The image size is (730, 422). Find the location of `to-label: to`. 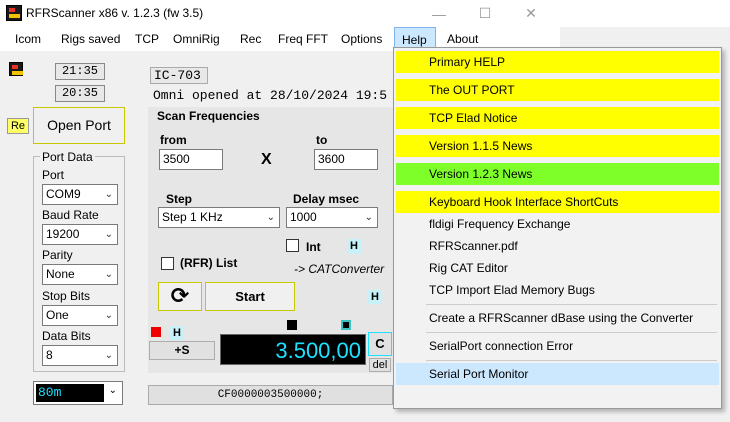

to-label: to is located at coordinates (322, 140).